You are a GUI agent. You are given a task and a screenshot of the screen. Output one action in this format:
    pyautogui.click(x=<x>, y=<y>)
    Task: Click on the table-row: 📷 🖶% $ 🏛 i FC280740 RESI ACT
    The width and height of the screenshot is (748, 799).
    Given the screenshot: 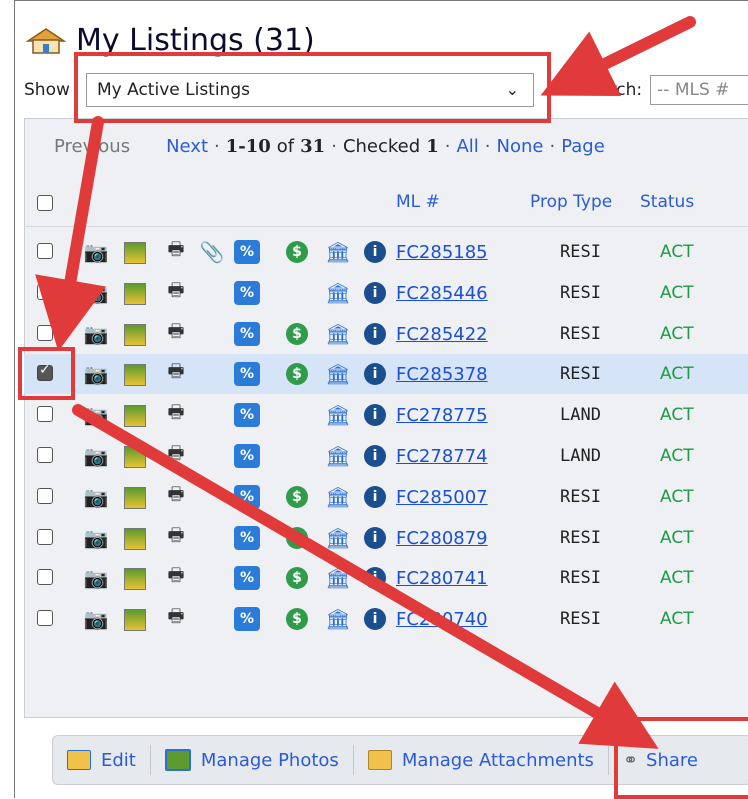 What is the action you would take?
    pyautogui.click(x=386, y=619)
    